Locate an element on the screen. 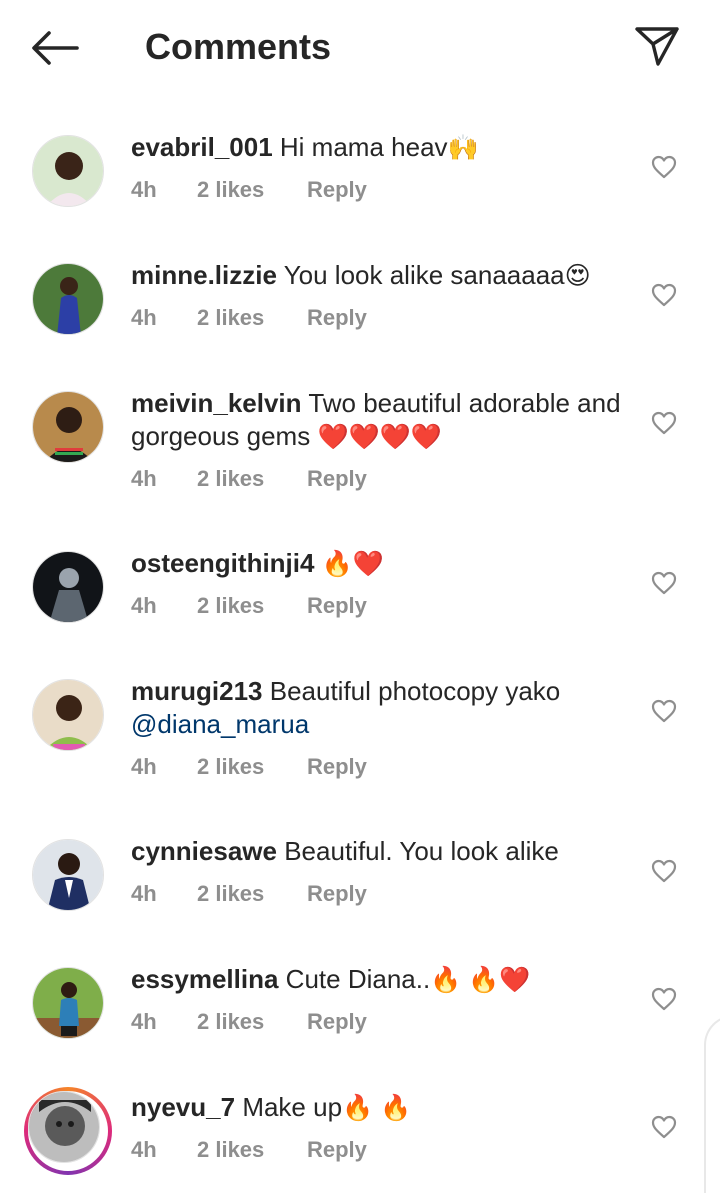 The height and width of the screenshot is (1193, 720). comment-emoji: 🔥 🔥 is located at coordinates (377, 1108).